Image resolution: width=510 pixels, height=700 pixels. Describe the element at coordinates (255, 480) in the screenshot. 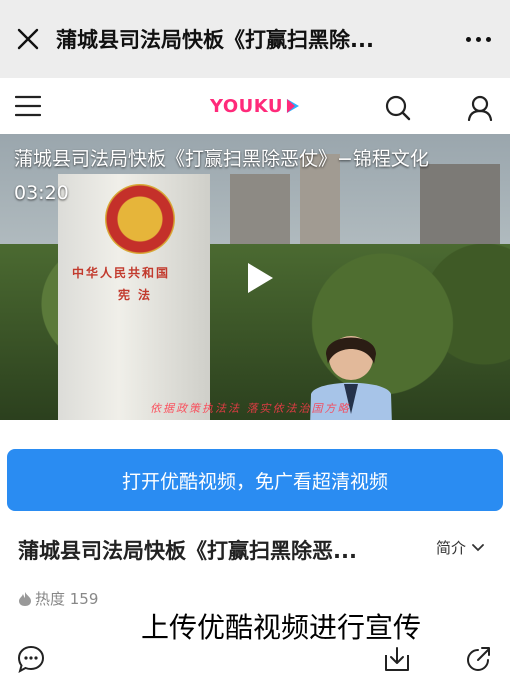

I see `open-app-button: 打开优酷视频，免广看超清视频` at that location.